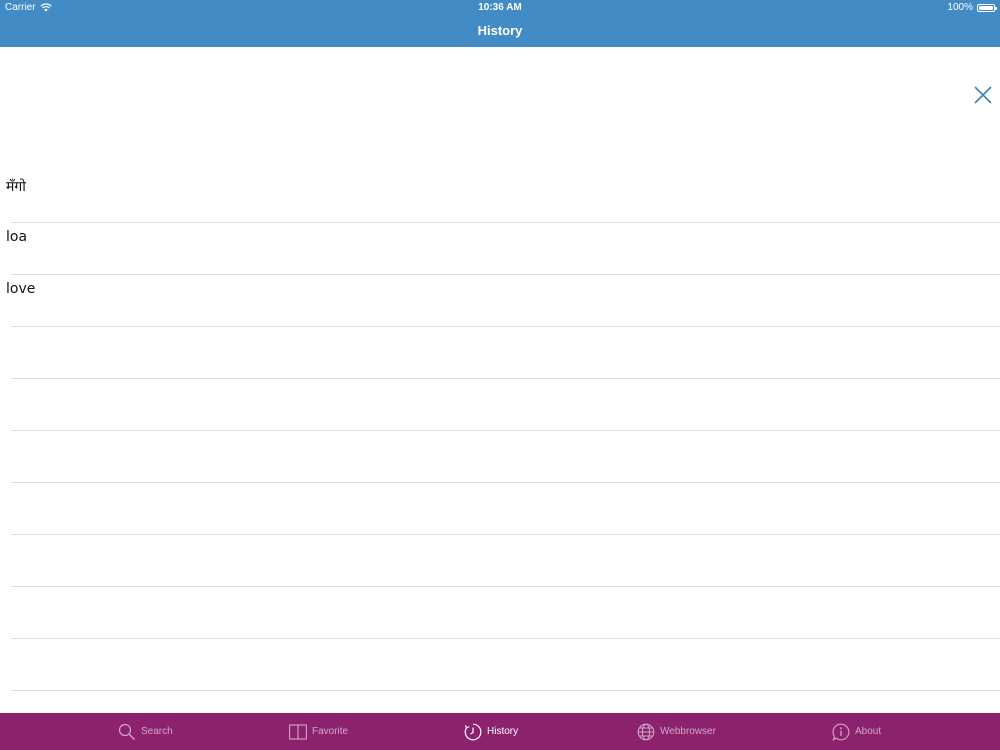 The height and width of the screenshot is (750, 1000). I want to click on history-item-label: loa, so click(17, 237).